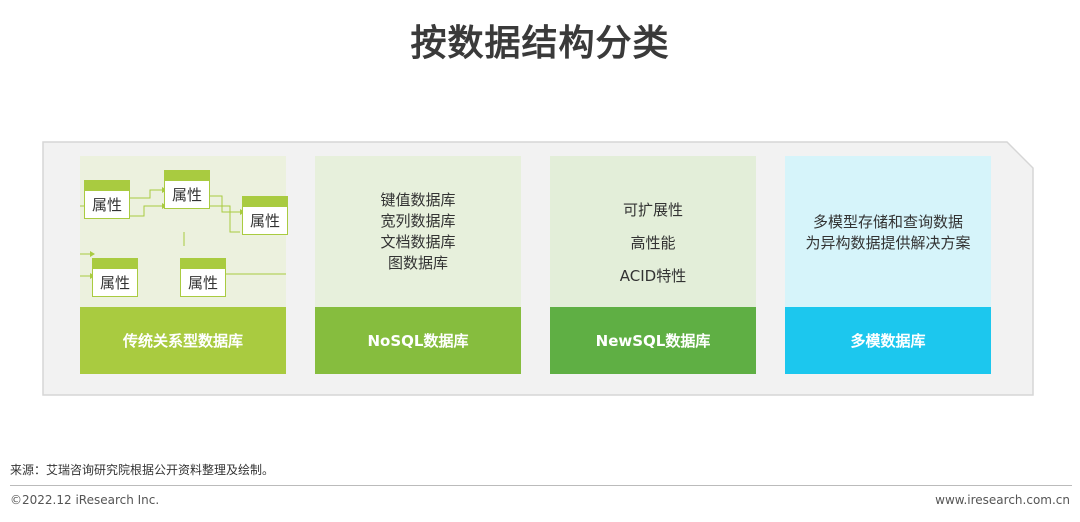  What do you see at coordinates (887, 222) in the screenshot?
I see `feature-line: 多模型存储和查询数据` at bounding box center [887, 222].